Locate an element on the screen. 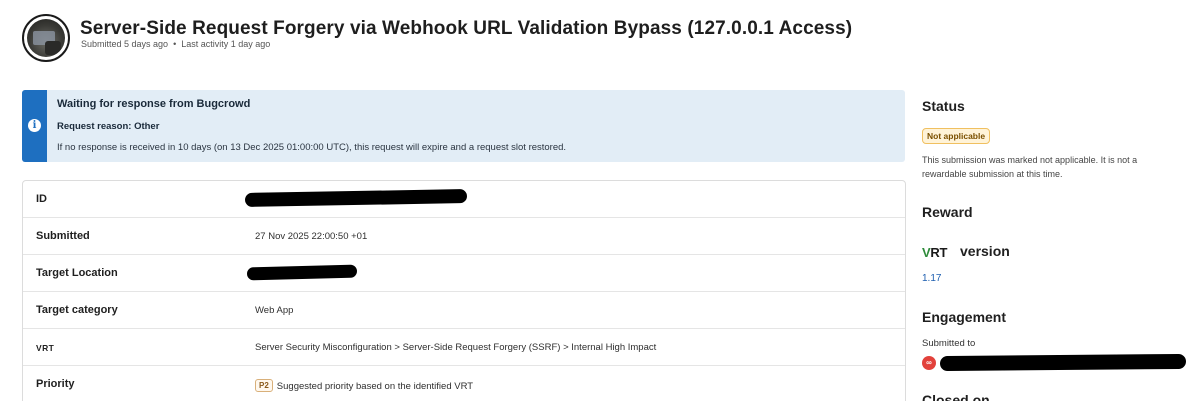 Image resolution: width=1200 pixels, height=401 pixels. vrt-version-link: 1.17 is located at coordinates (931, 278).